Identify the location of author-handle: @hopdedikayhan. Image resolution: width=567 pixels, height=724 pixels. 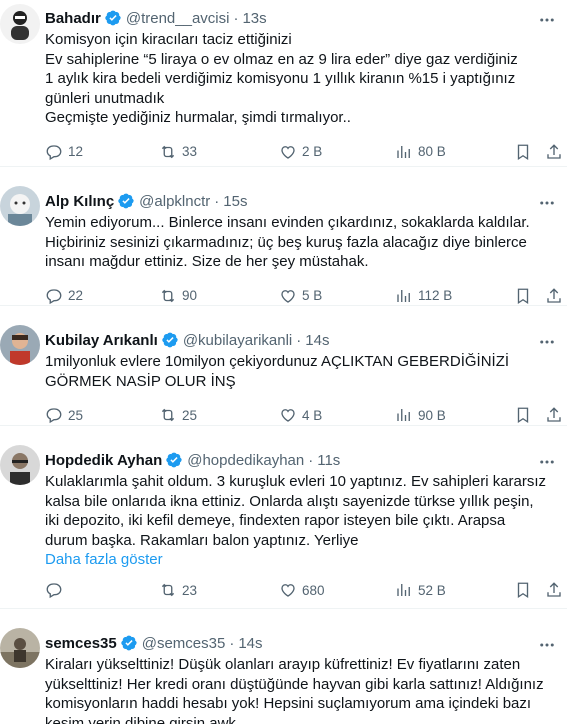
(245, 460).